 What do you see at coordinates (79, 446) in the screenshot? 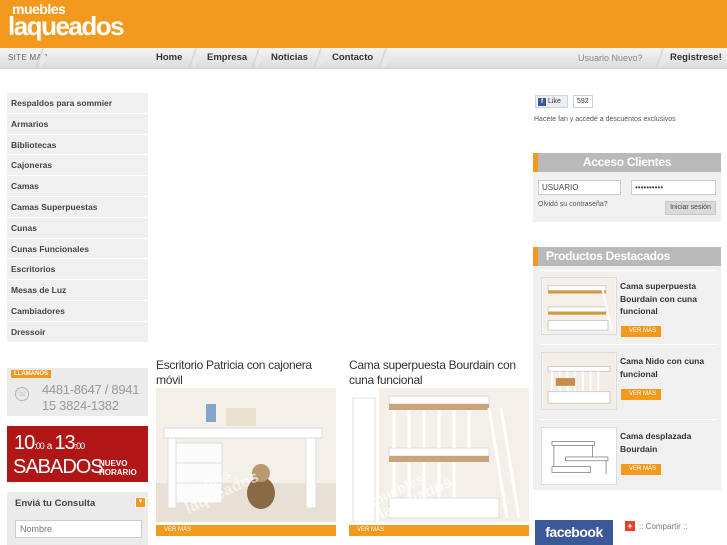
I see `hours-to-min: :00` at bounding box center [79, 446].